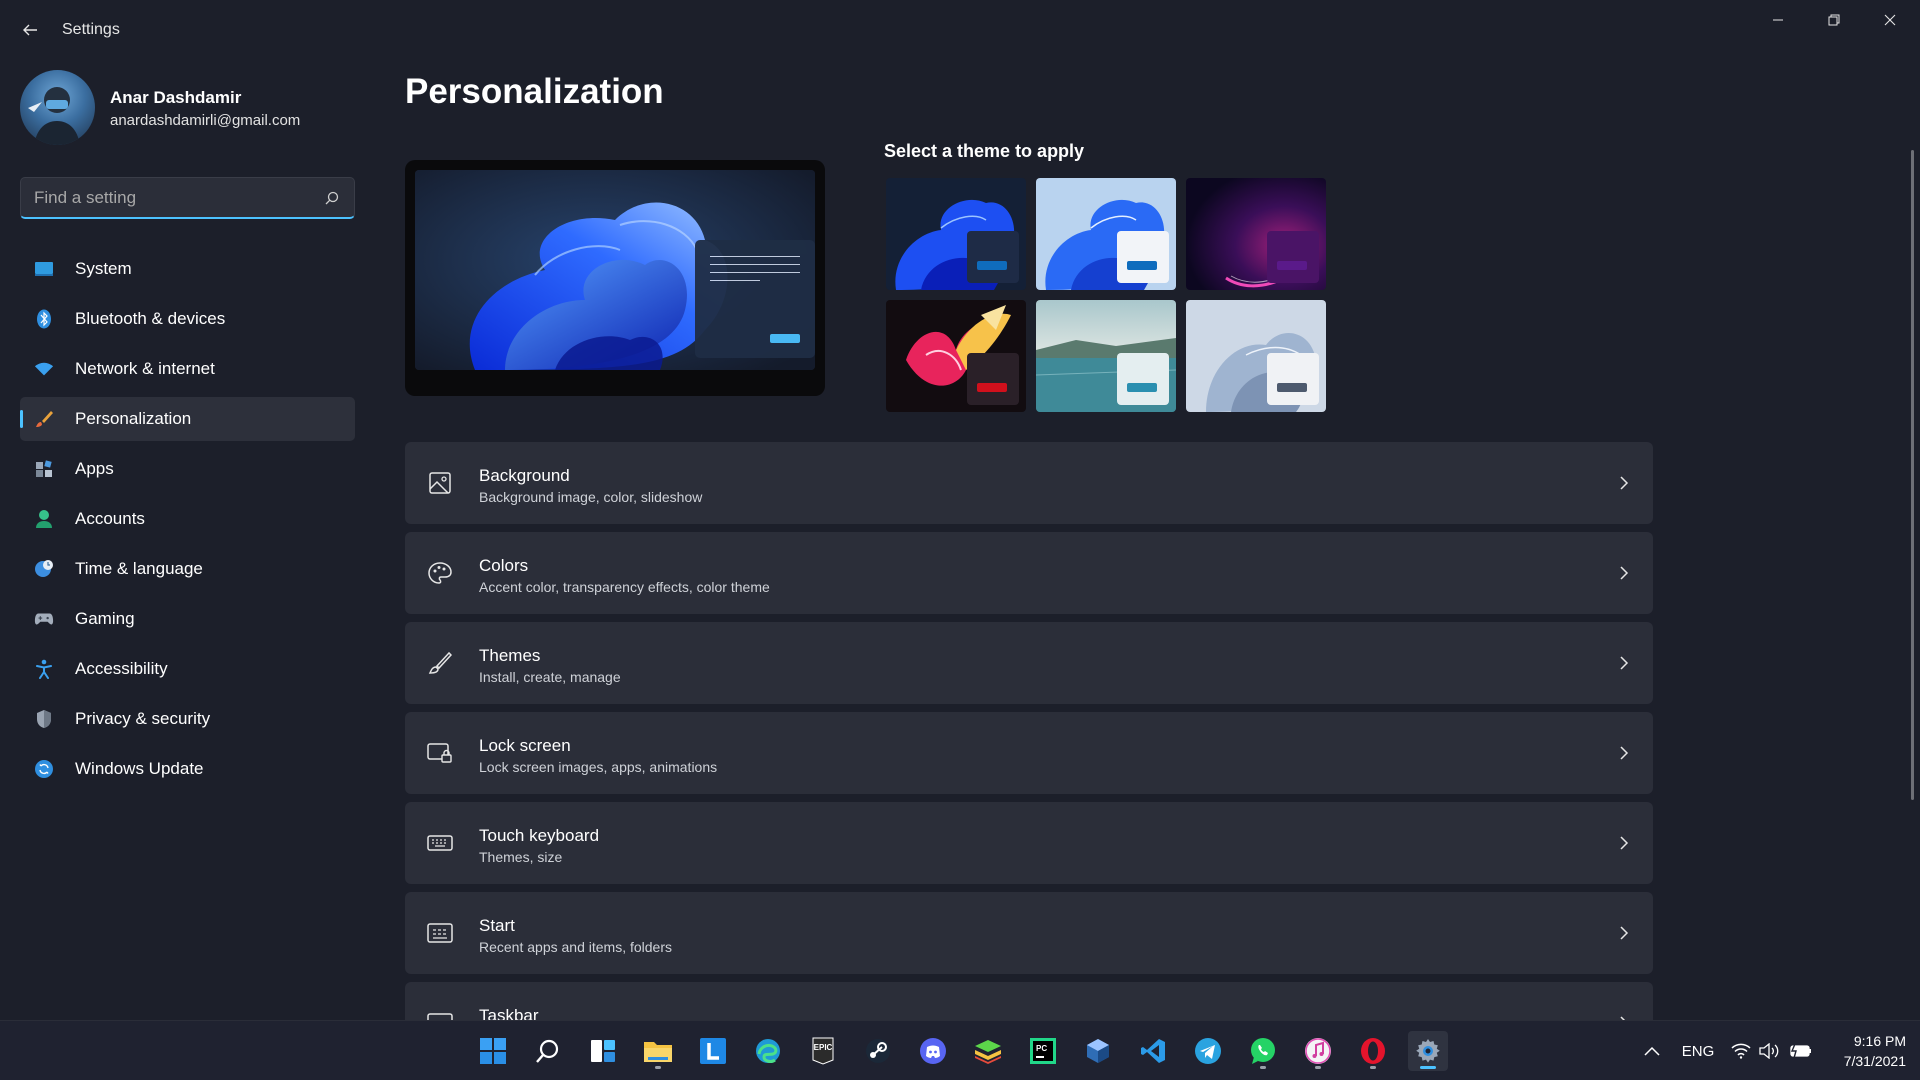  Describe the element at coordinates (768, 1051) in the screenshot. I see `taskbar-edge` at that location.